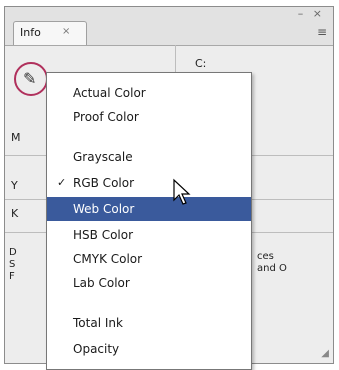  Describe the element at coordinates (62, 182) in the screenshot. I see `checkmark-icon: ✓` at that location.